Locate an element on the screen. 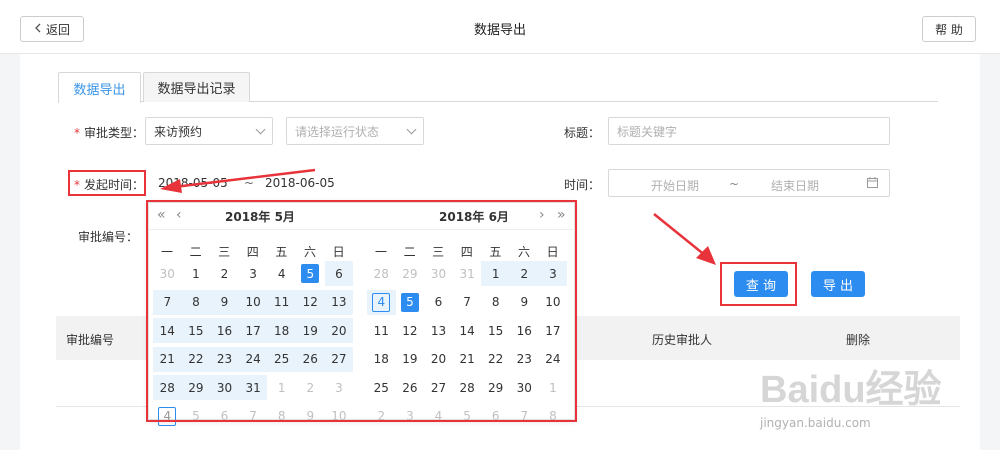  column-approval-no: 审批编号 is located at coordinates (90, 340).